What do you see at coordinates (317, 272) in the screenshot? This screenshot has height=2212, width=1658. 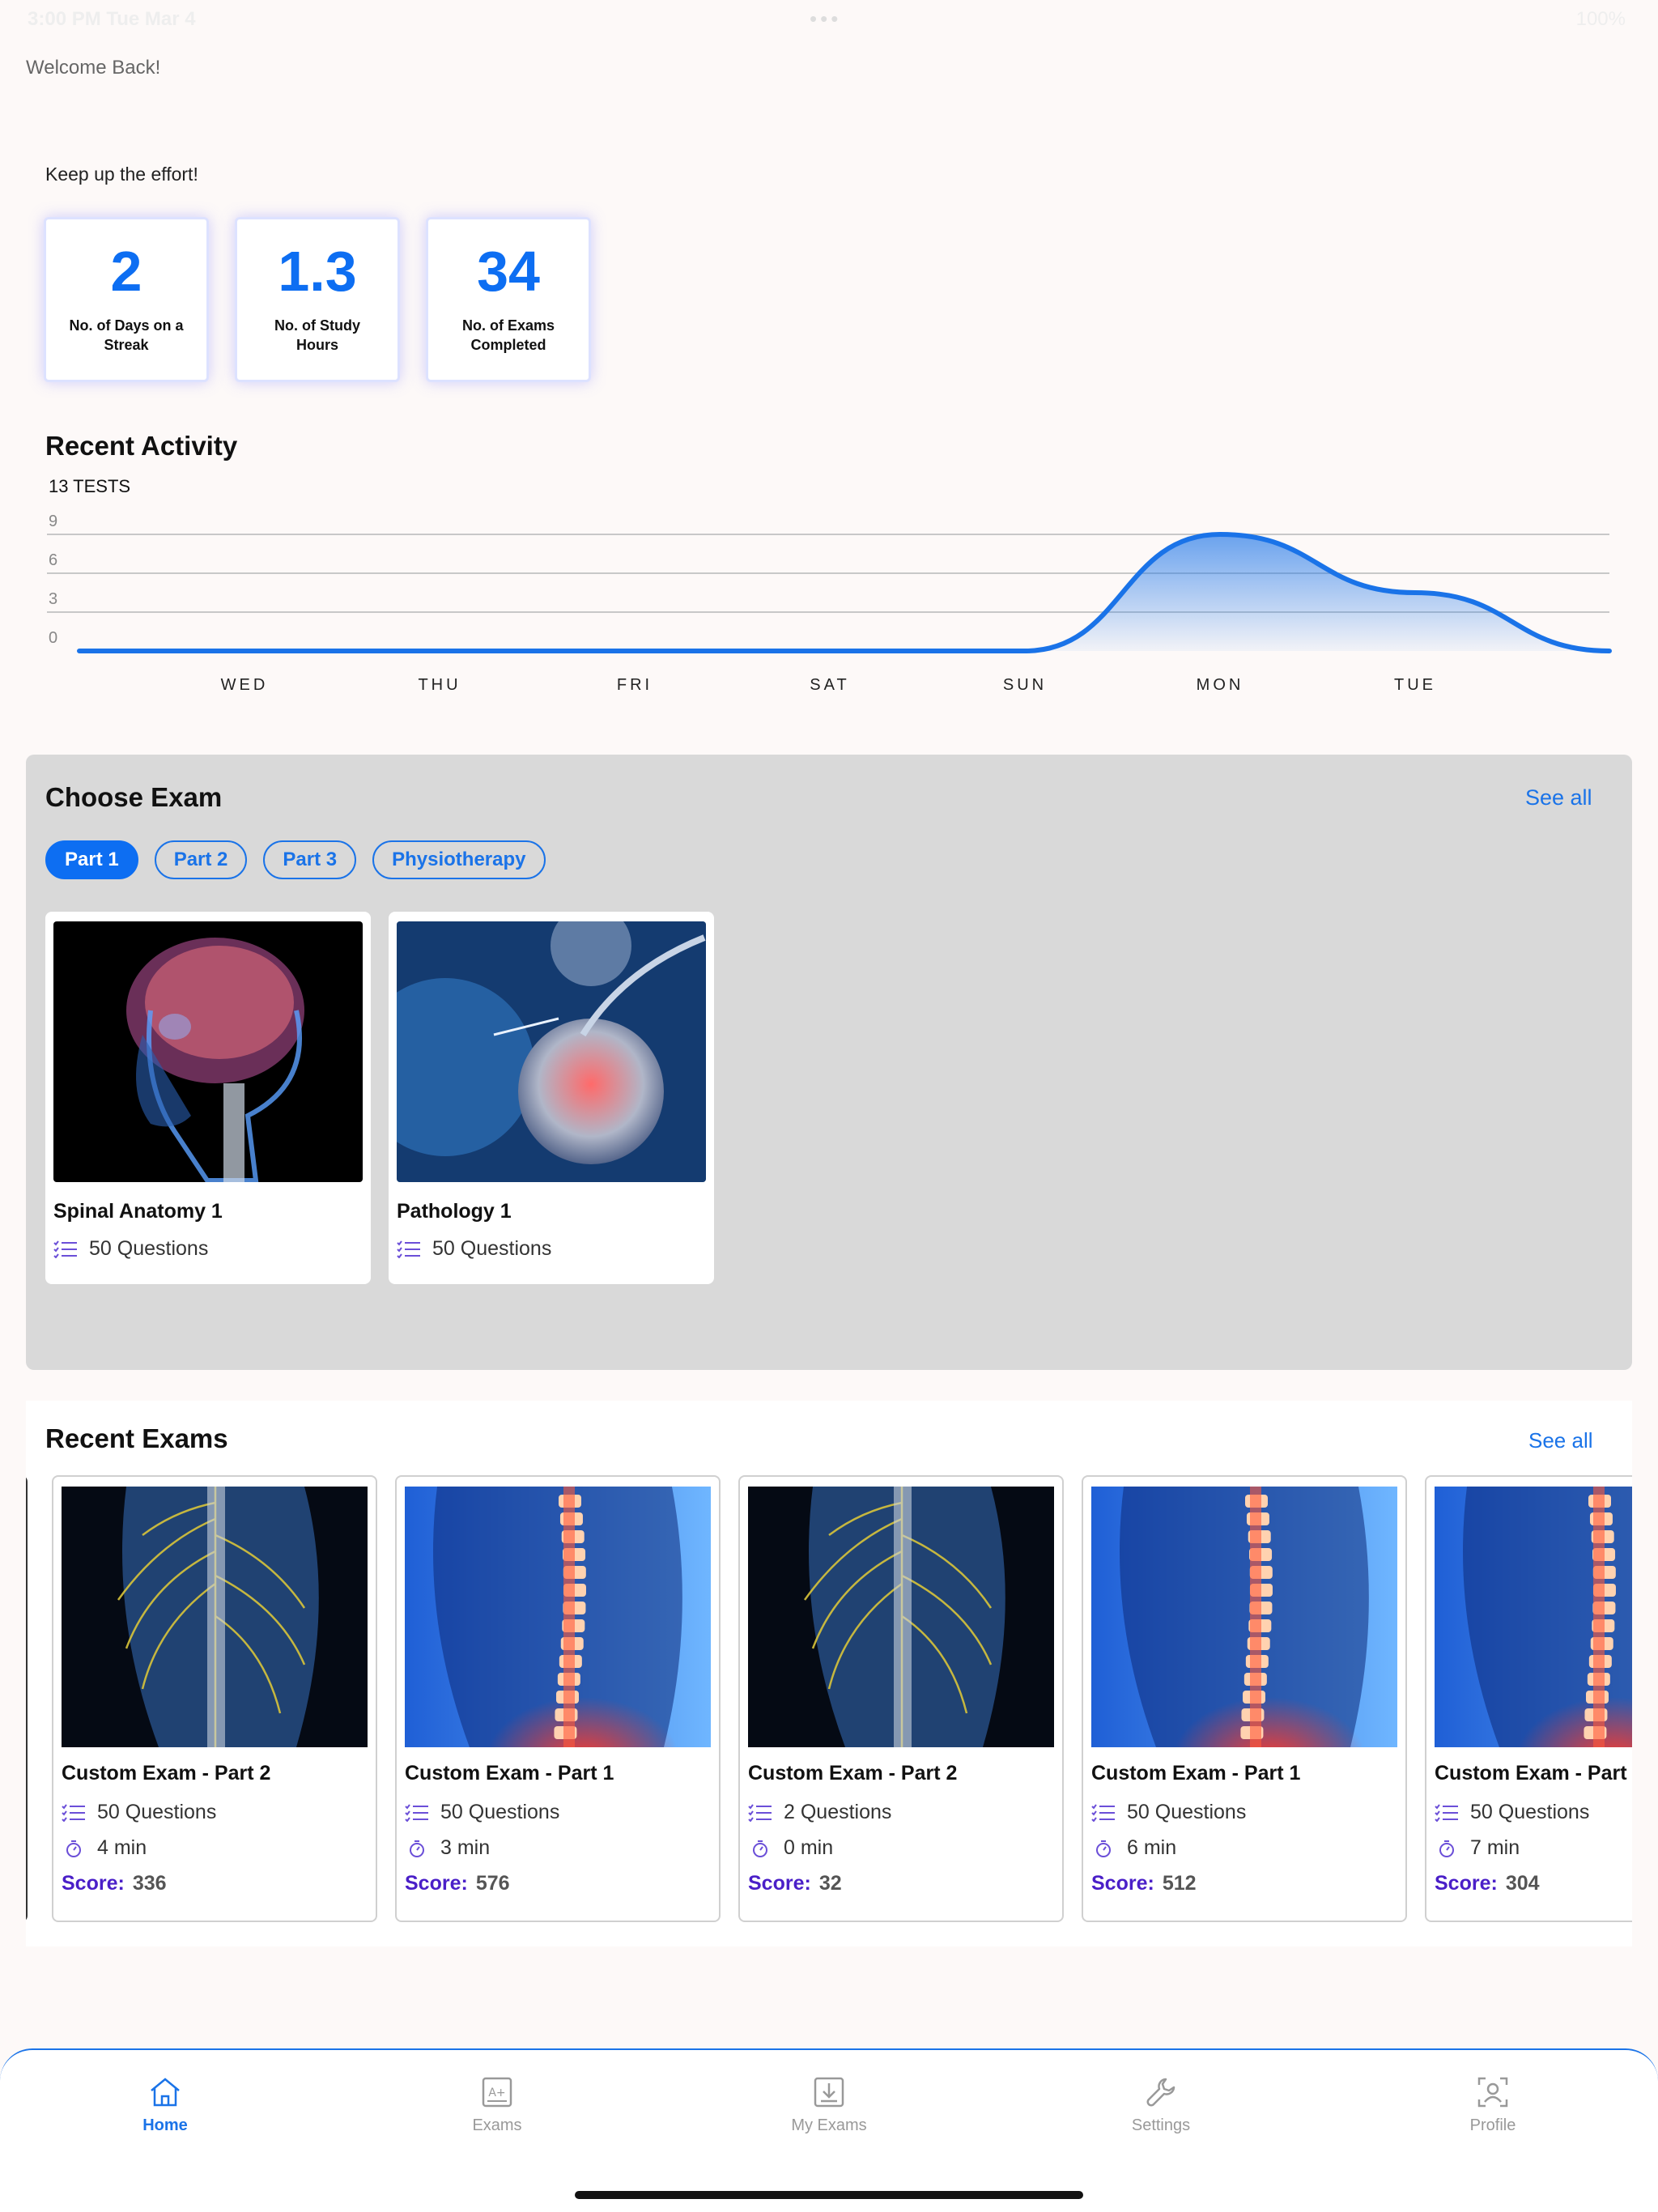 I see `stat-value: 1.3` at bounding box center [317, 272].